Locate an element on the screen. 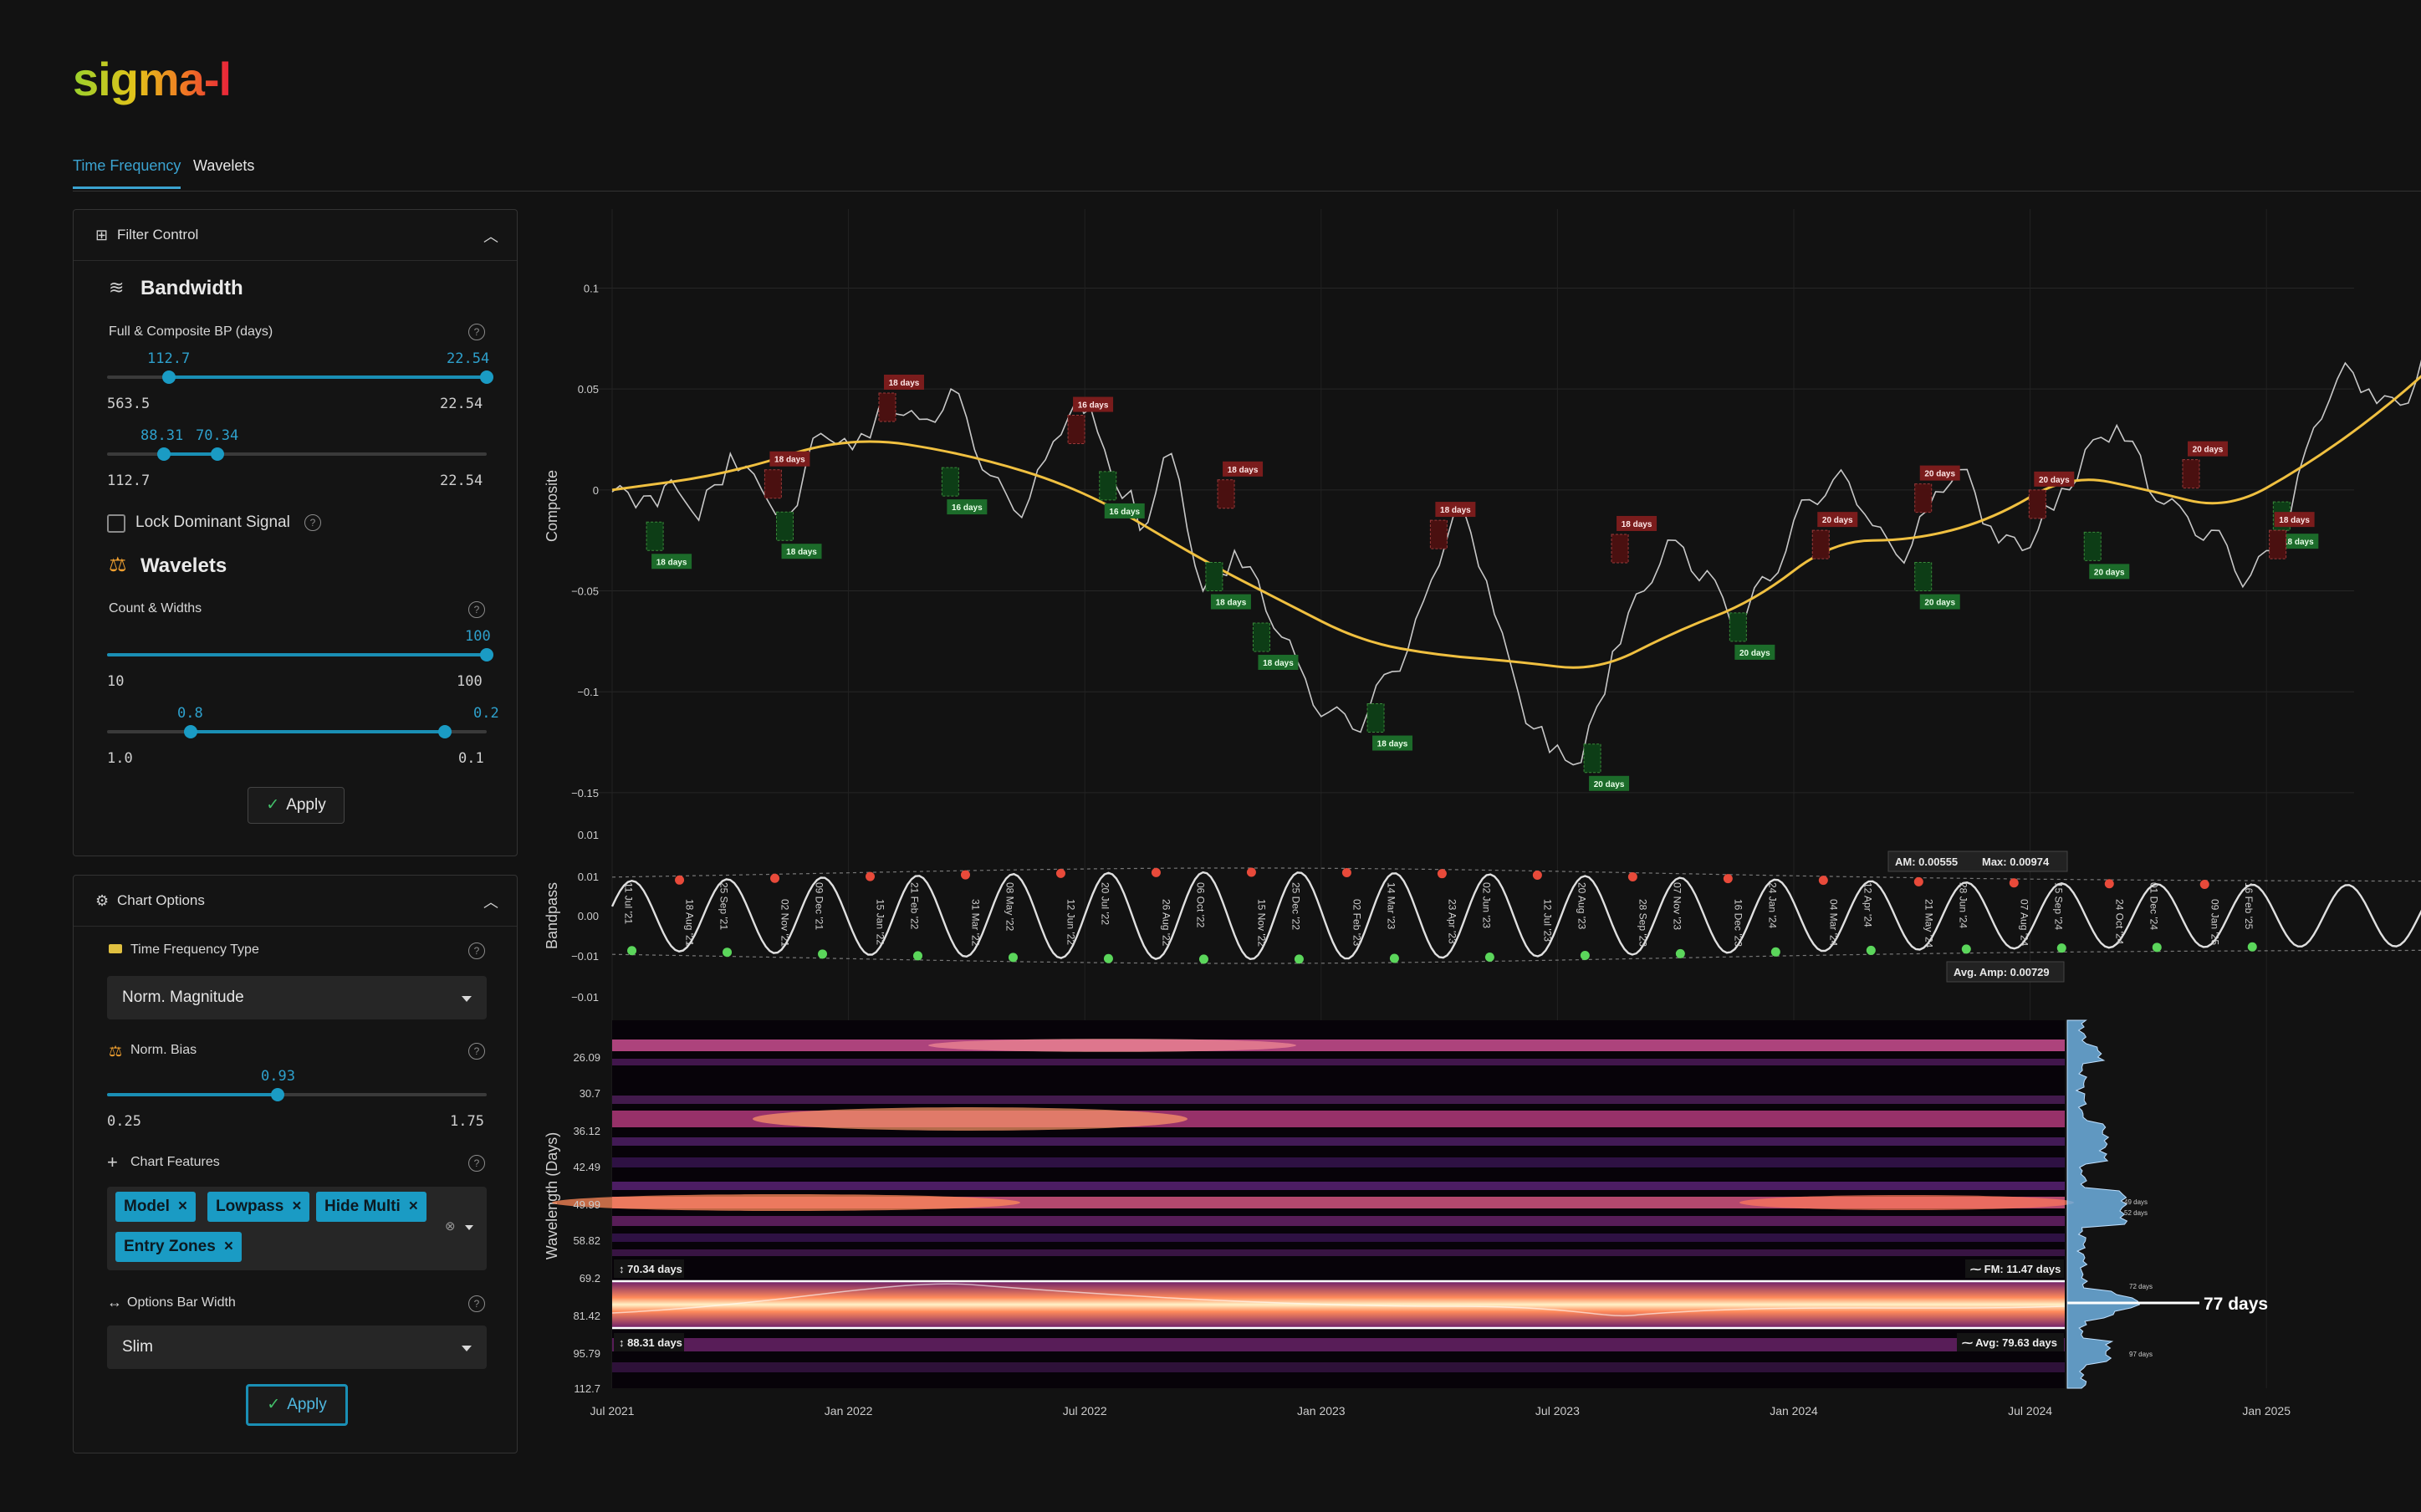 Image resolution: width=2421 pixels, height=1512 pixels. width-max: 0.1 is located at coordinates (471, 758).